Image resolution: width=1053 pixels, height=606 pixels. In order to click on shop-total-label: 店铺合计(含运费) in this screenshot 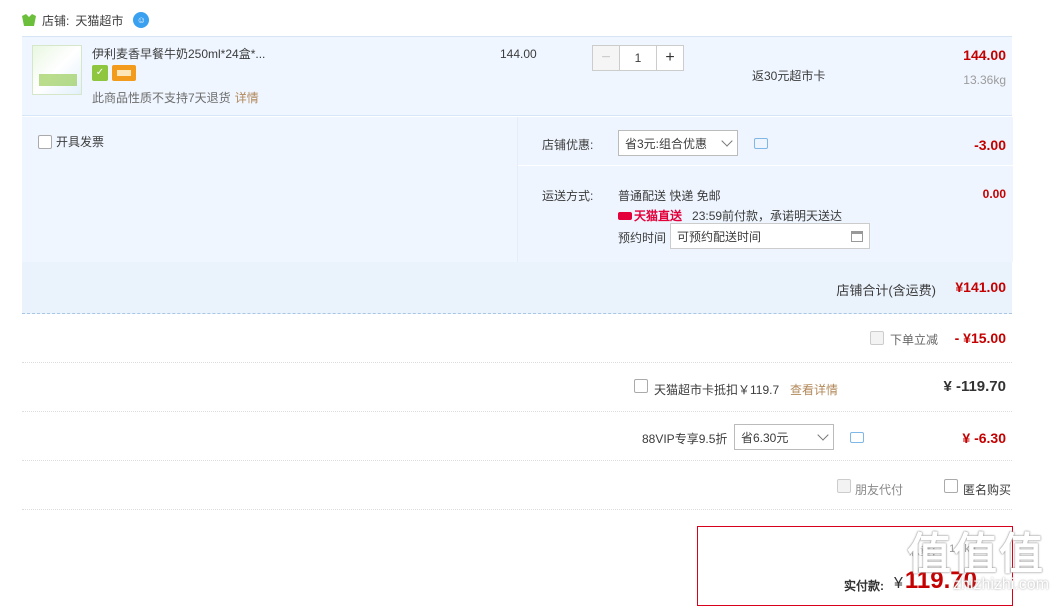, I will do `click(886, 290)`.